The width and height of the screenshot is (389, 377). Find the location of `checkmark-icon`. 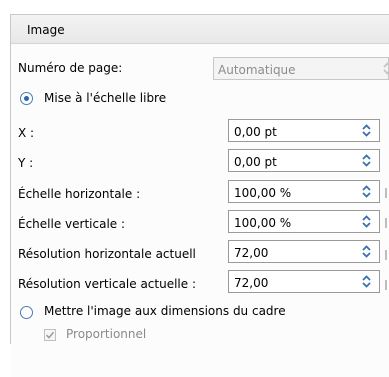

checkmark-icon is located at coordinates (50, 335).